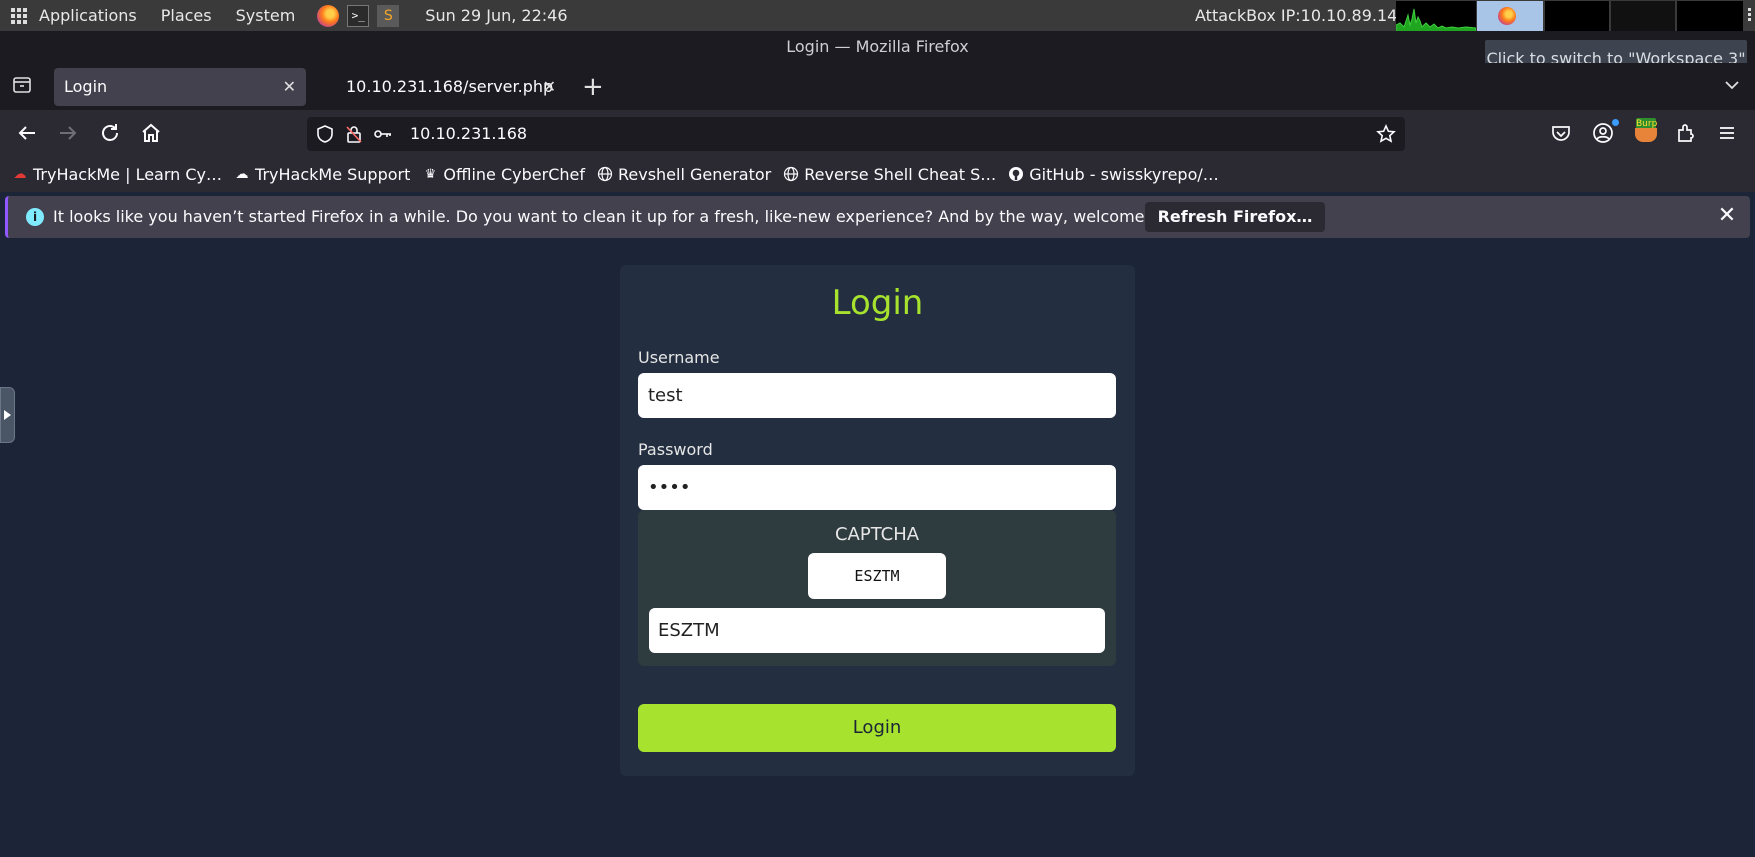 Image resolution: width=1755 pixels, height=857 pixels. What do you see at coordinates (514, 174) in the screenshot?
I see `bookmark-label: Offline CyberChef` at bounding box center [514, 174].